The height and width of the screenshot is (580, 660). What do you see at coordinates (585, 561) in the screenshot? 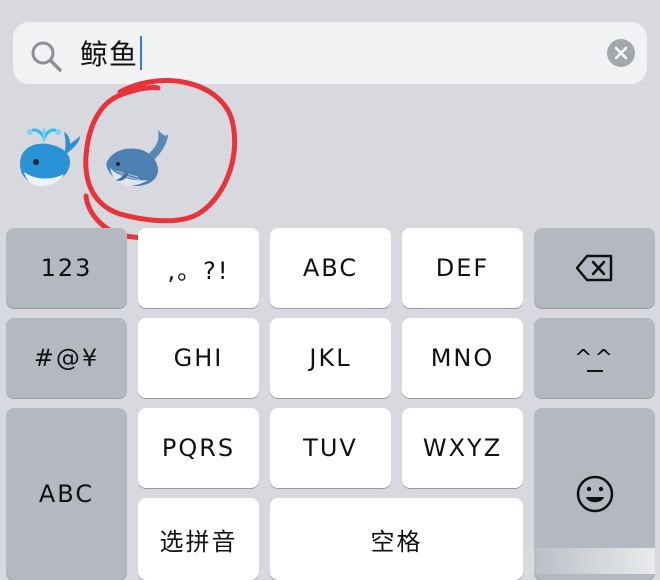
I see `watermark-overlay` at bounding box center [585, 561].